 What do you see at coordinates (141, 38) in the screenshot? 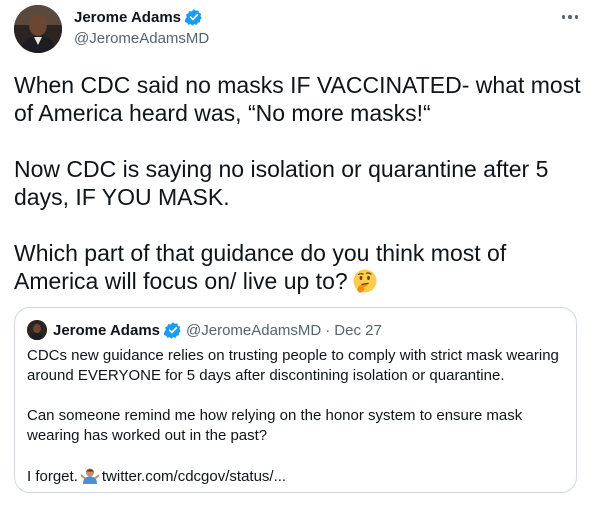
I see `author-handle: @JeromeAdamsMD` at bounding box center [141, 38].